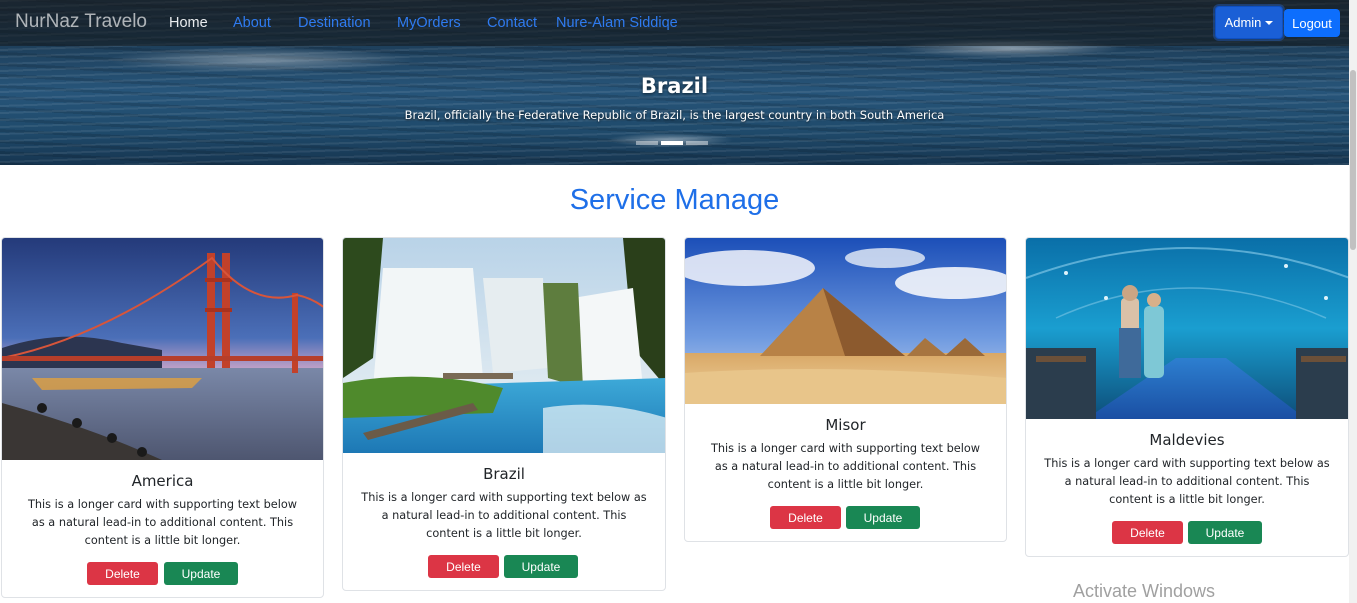  Describe the element at coordinates (674, 200) in the screenshot. I see `page-title: Service Manage` at that location.